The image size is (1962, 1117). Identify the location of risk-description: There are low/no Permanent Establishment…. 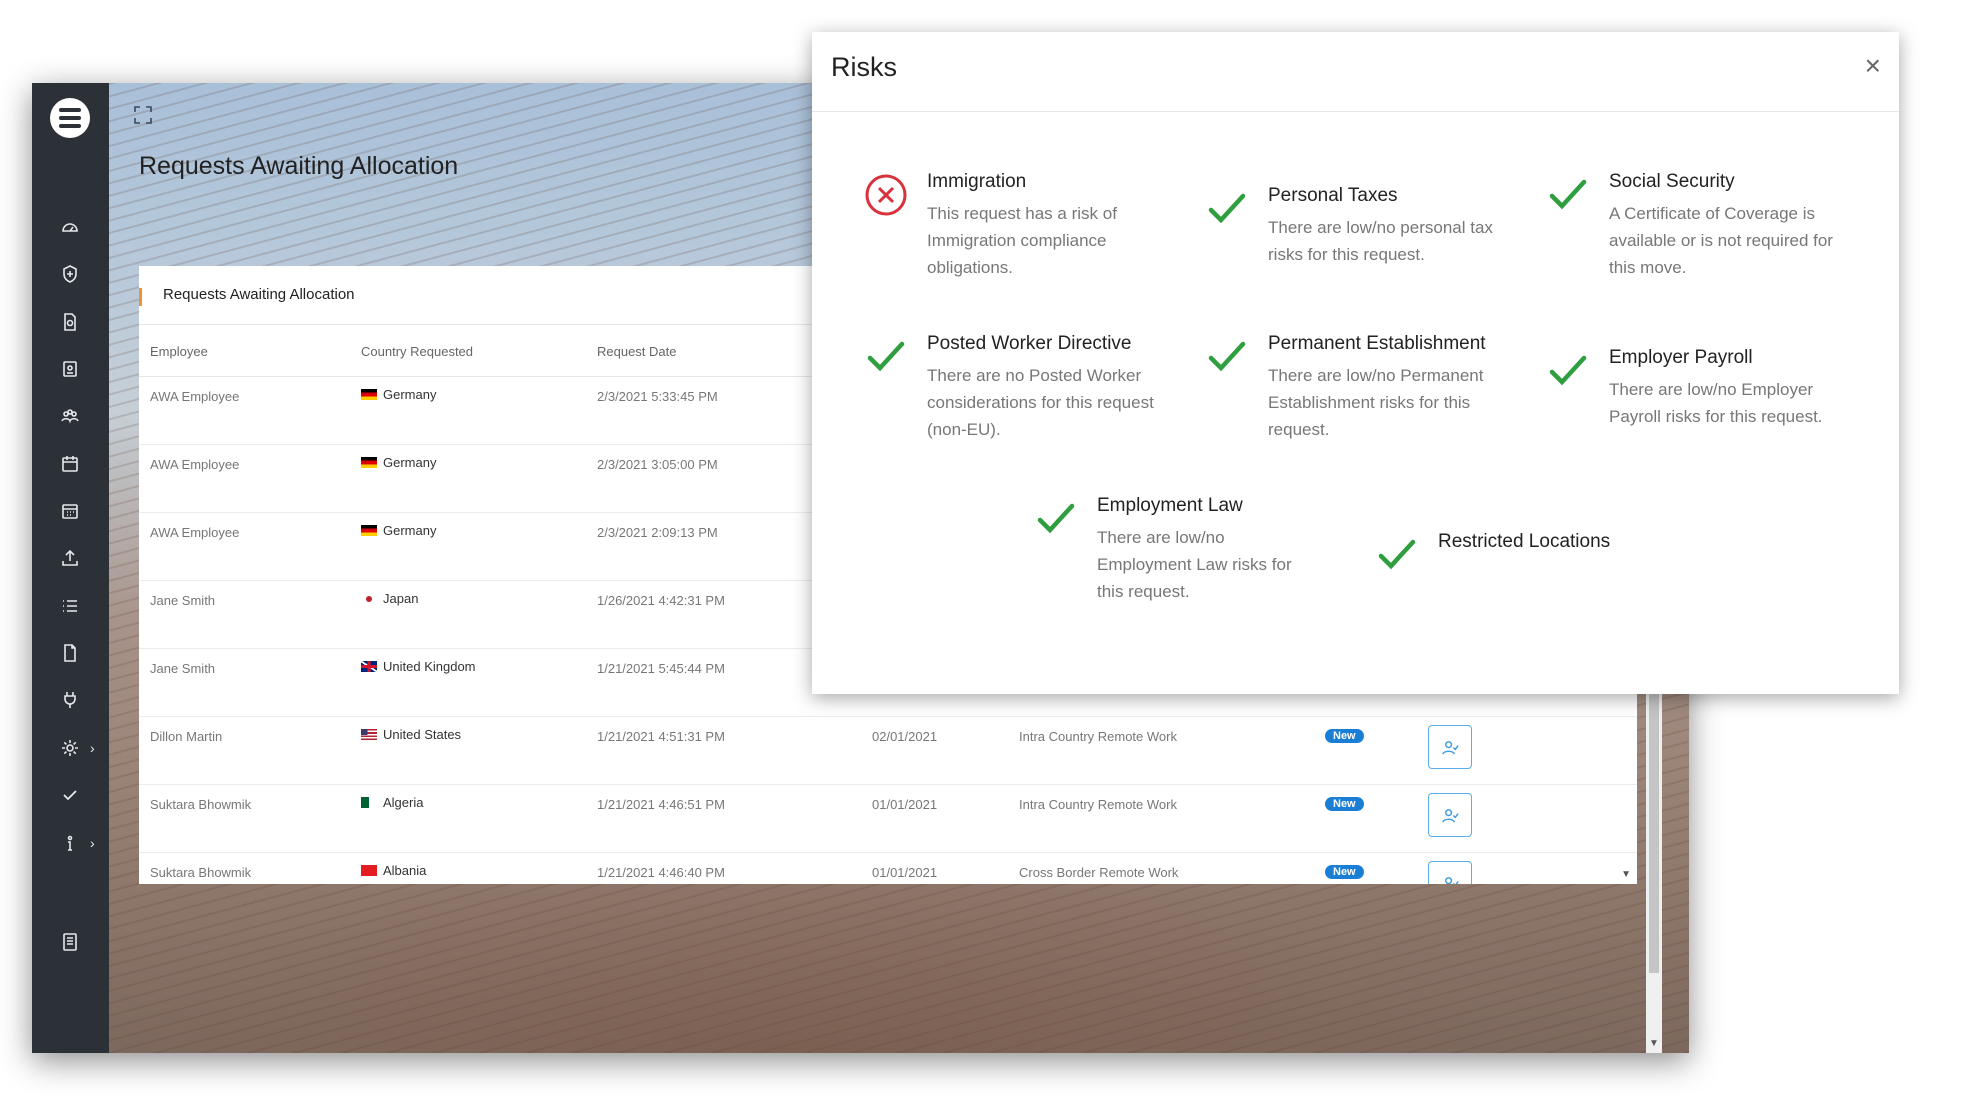
(1376, 402).